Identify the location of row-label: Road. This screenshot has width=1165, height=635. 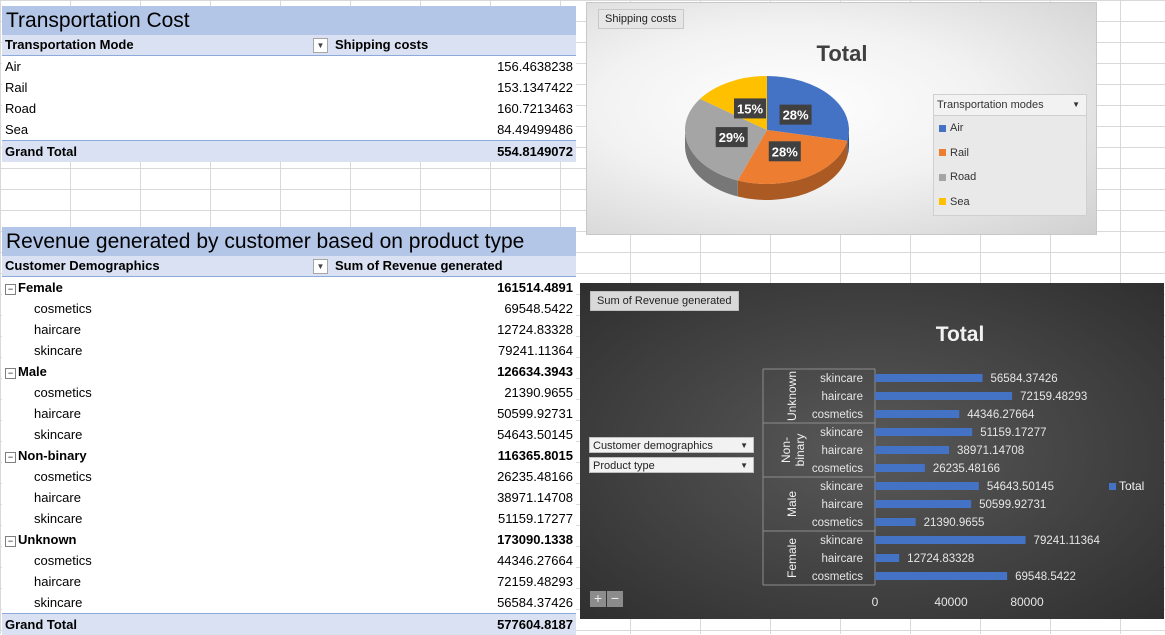
(21, 108).